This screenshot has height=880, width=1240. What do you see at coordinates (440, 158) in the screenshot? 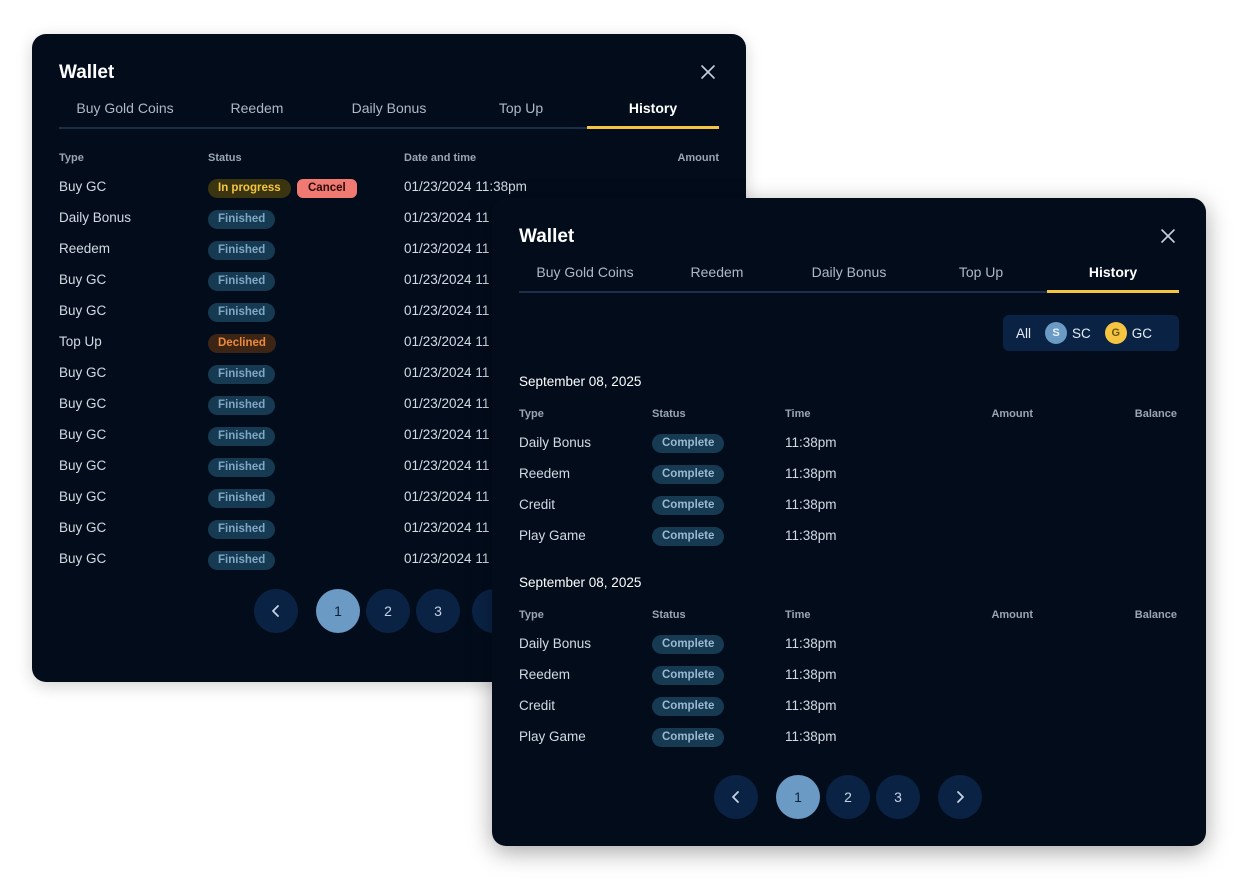
I see `column-header-datetime: Date and time` at bounding box center [440, 158].